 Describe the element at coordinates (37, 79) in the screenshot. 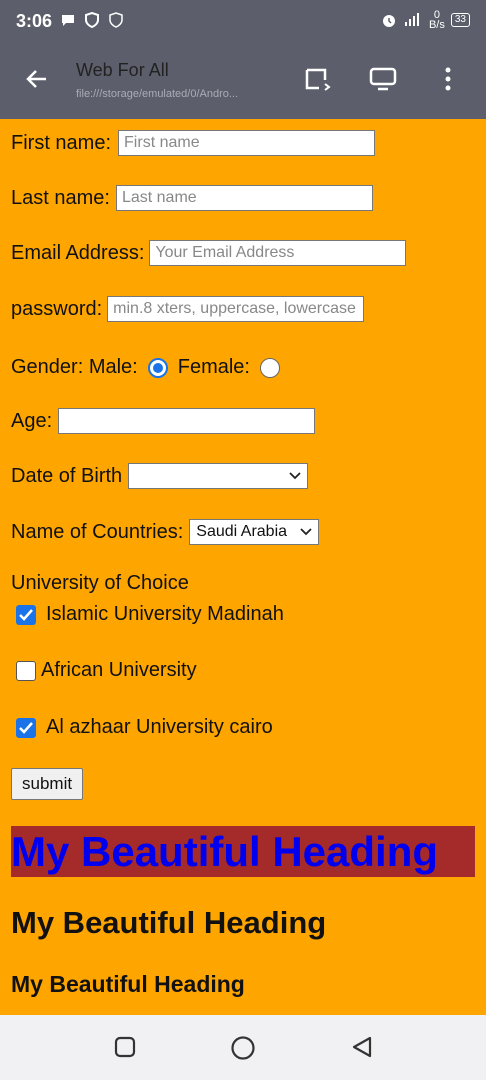

I see `back-arrow-icon` at that location.